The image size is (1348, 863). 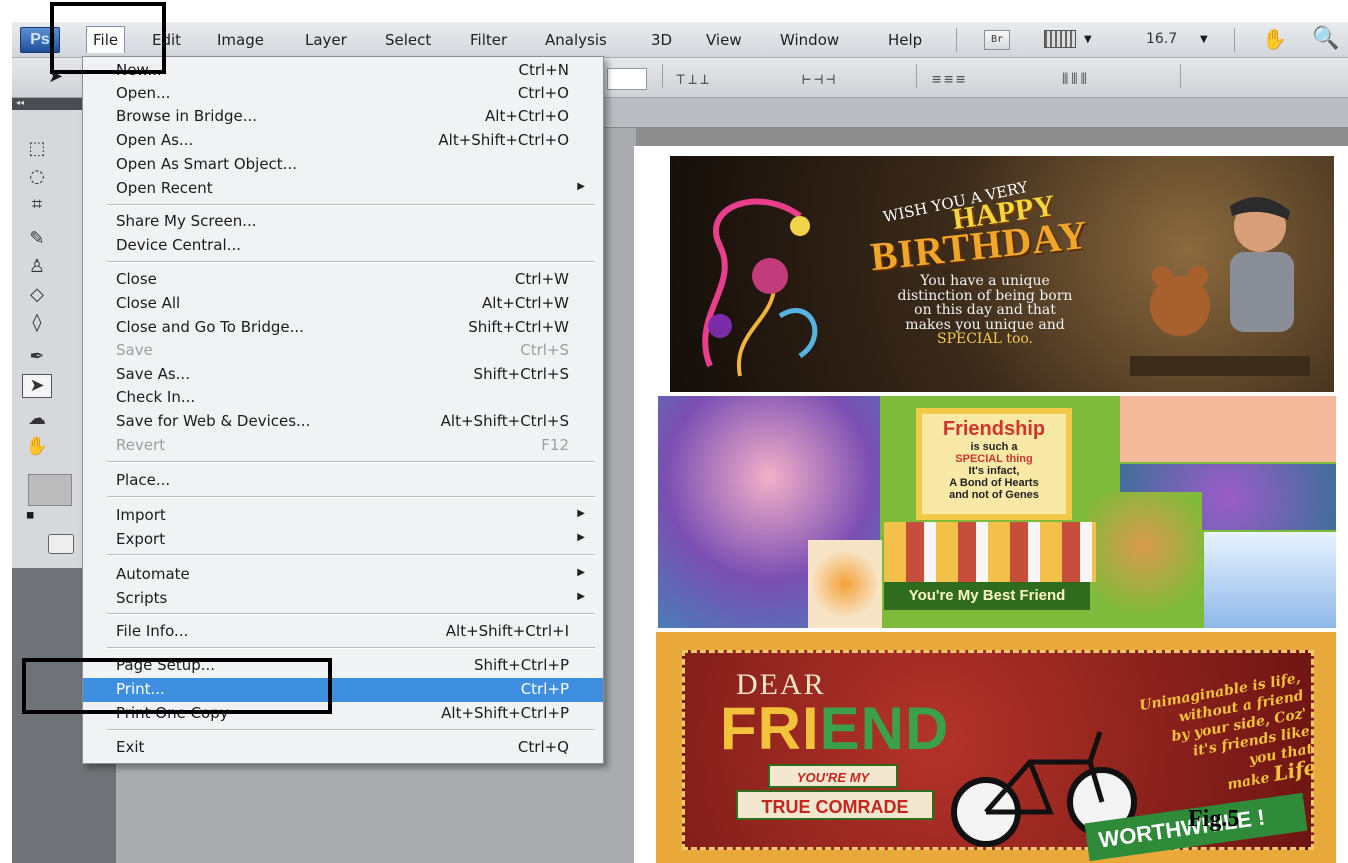 What do you see at coordinates (343, 632) in the screenshot?
I see `menu-item-file-info: File Info... Alt+Shift+Ctrl+I` at bounding box center [343, 632].